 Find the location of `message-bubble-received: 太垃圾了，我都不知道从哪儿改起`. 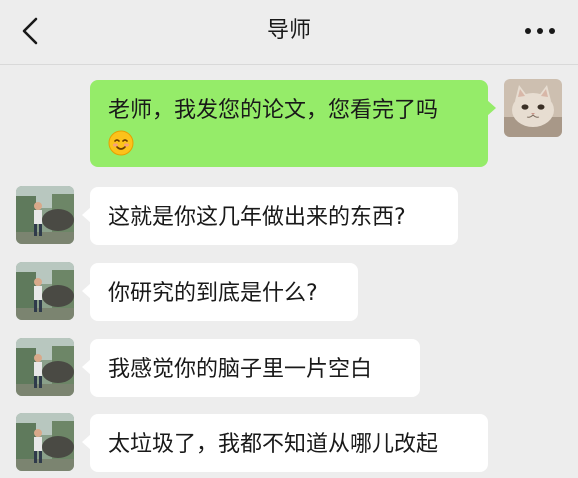

message-bubble-received: 太垃圾了，我都不知道从哪儿改起 is located at coordinates (285, 443).